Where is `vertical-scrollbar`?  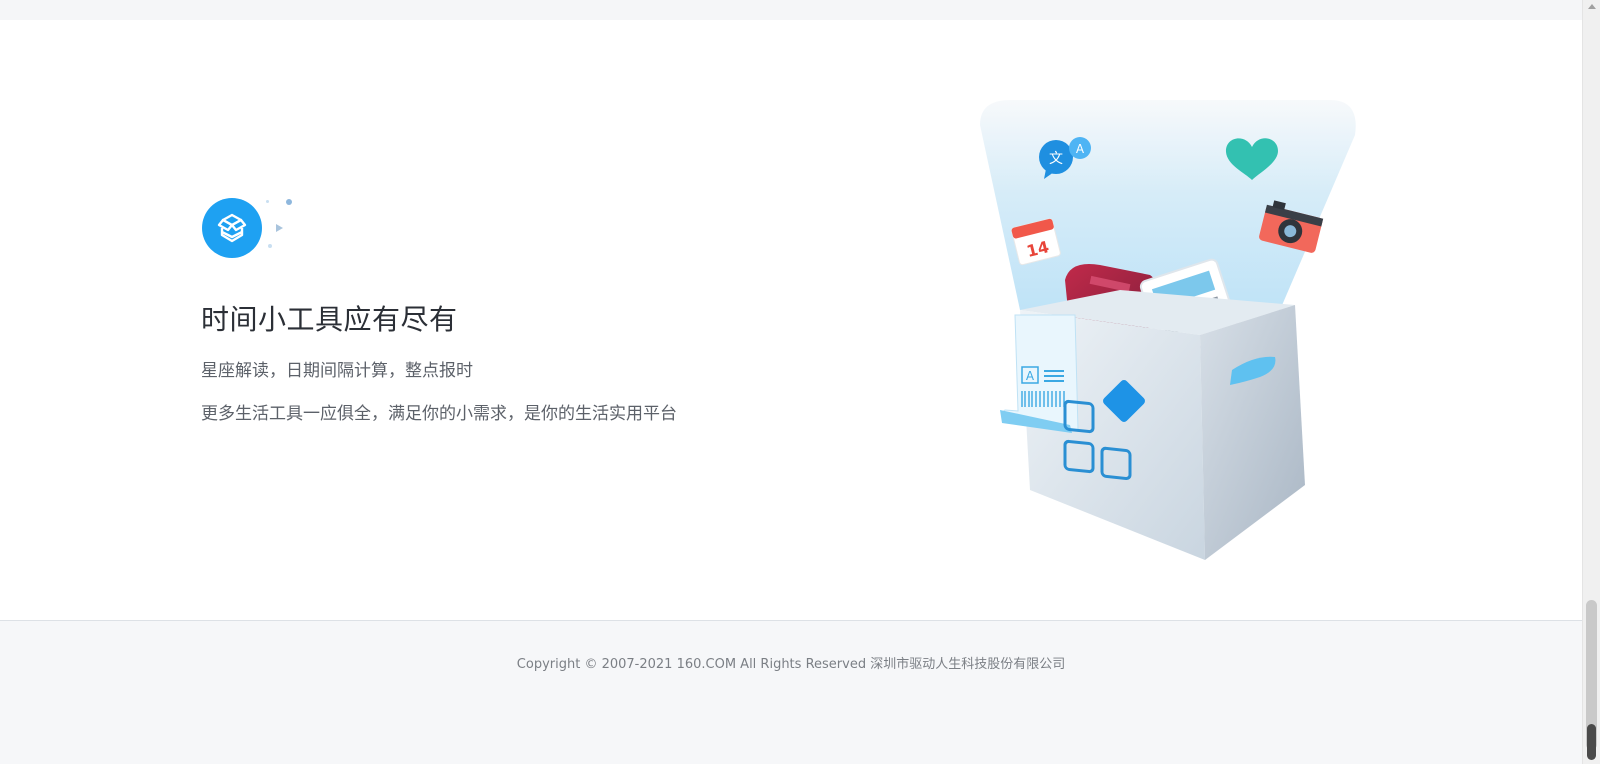 vertical-scrollbar is located at coordinates (1591, 382).